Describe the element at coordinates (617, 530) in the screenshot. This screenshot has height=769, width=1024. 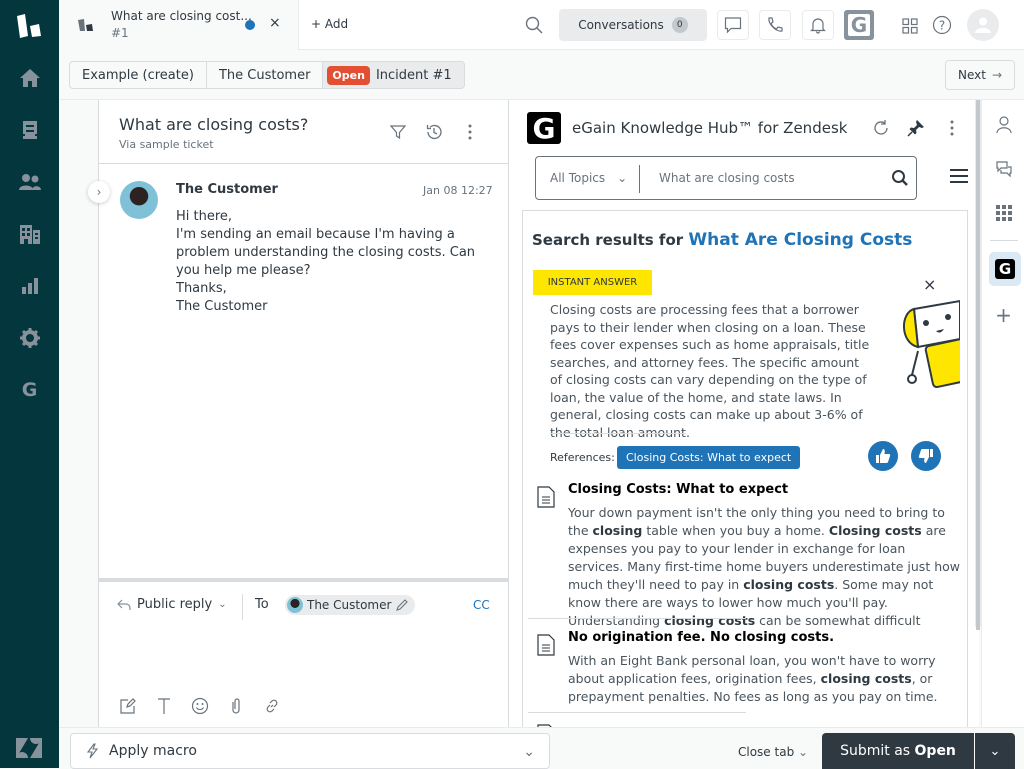
I see `highlight-term: closing` at that location.